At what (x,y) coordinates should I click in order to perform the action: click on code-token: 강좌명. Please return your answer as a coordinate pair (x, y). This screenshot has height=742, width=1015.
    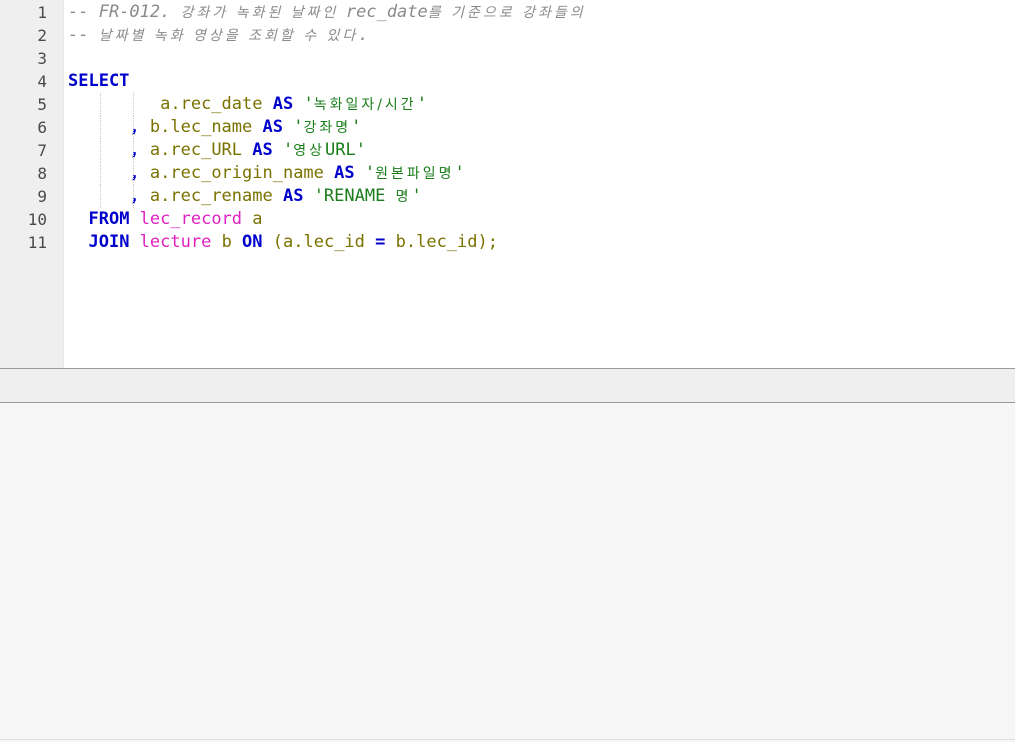
    Looking at the image, I should click on (327, 128).